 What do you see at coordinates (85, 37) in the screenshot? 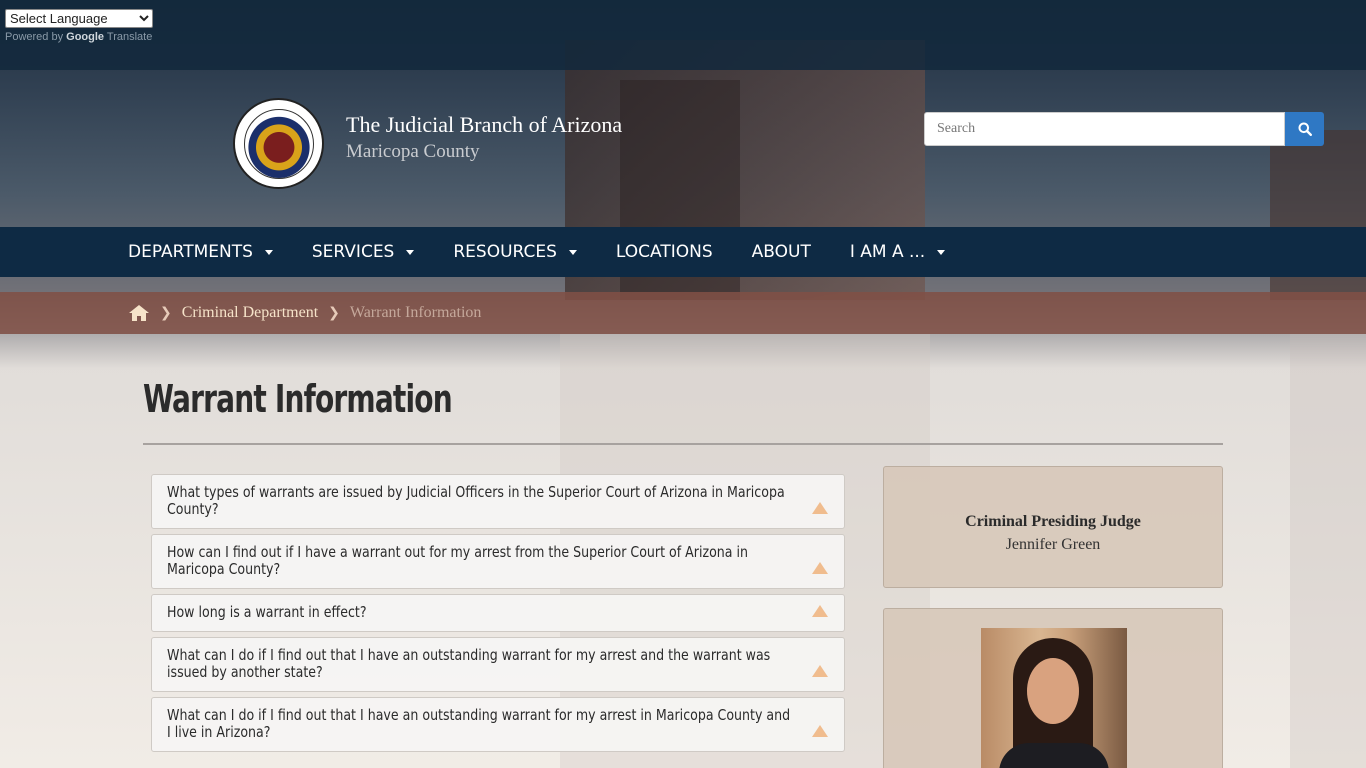
I see `google-logo: Google` at bounding box center [85, 37].